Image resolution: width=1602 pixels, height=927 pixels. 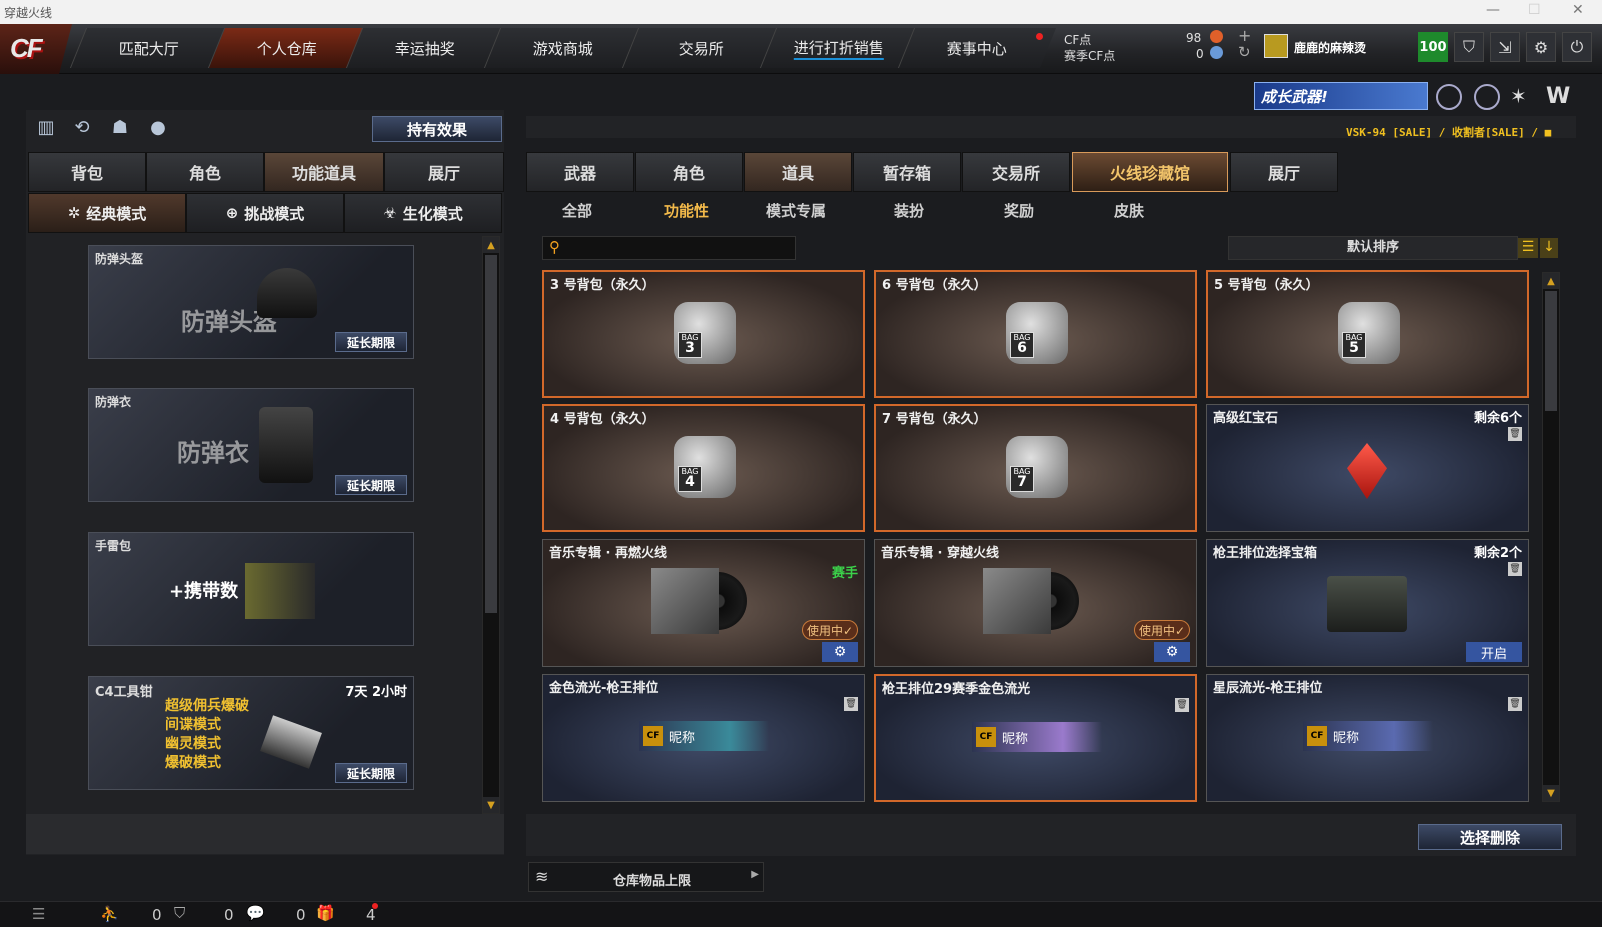 I want to click on gear-icon: ⚙, so click(x=1541, y=47).